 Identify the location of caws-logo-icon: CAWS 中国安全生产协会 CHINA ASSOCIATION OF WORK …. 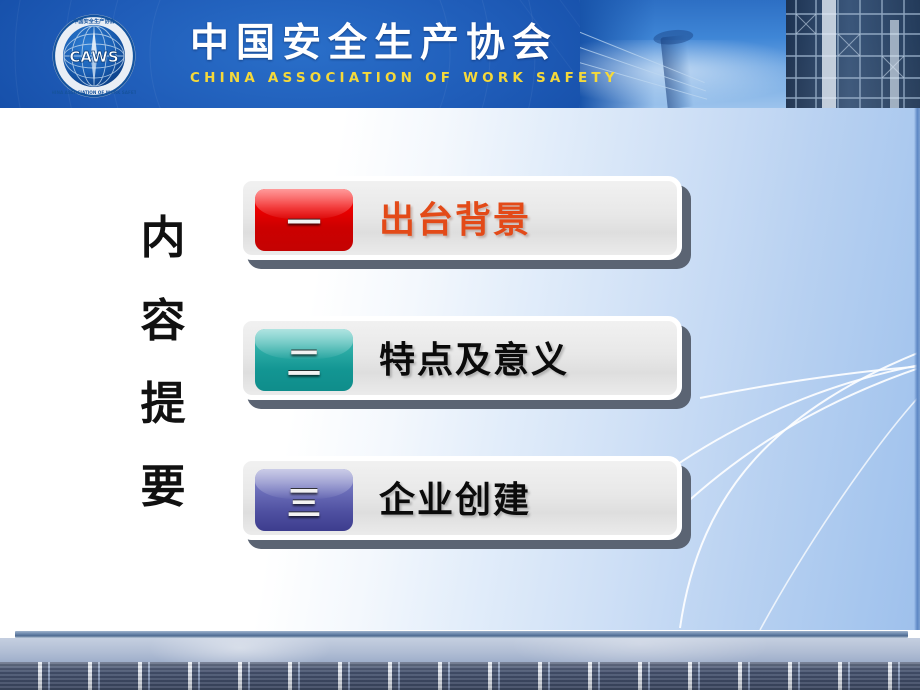
(94, 56).